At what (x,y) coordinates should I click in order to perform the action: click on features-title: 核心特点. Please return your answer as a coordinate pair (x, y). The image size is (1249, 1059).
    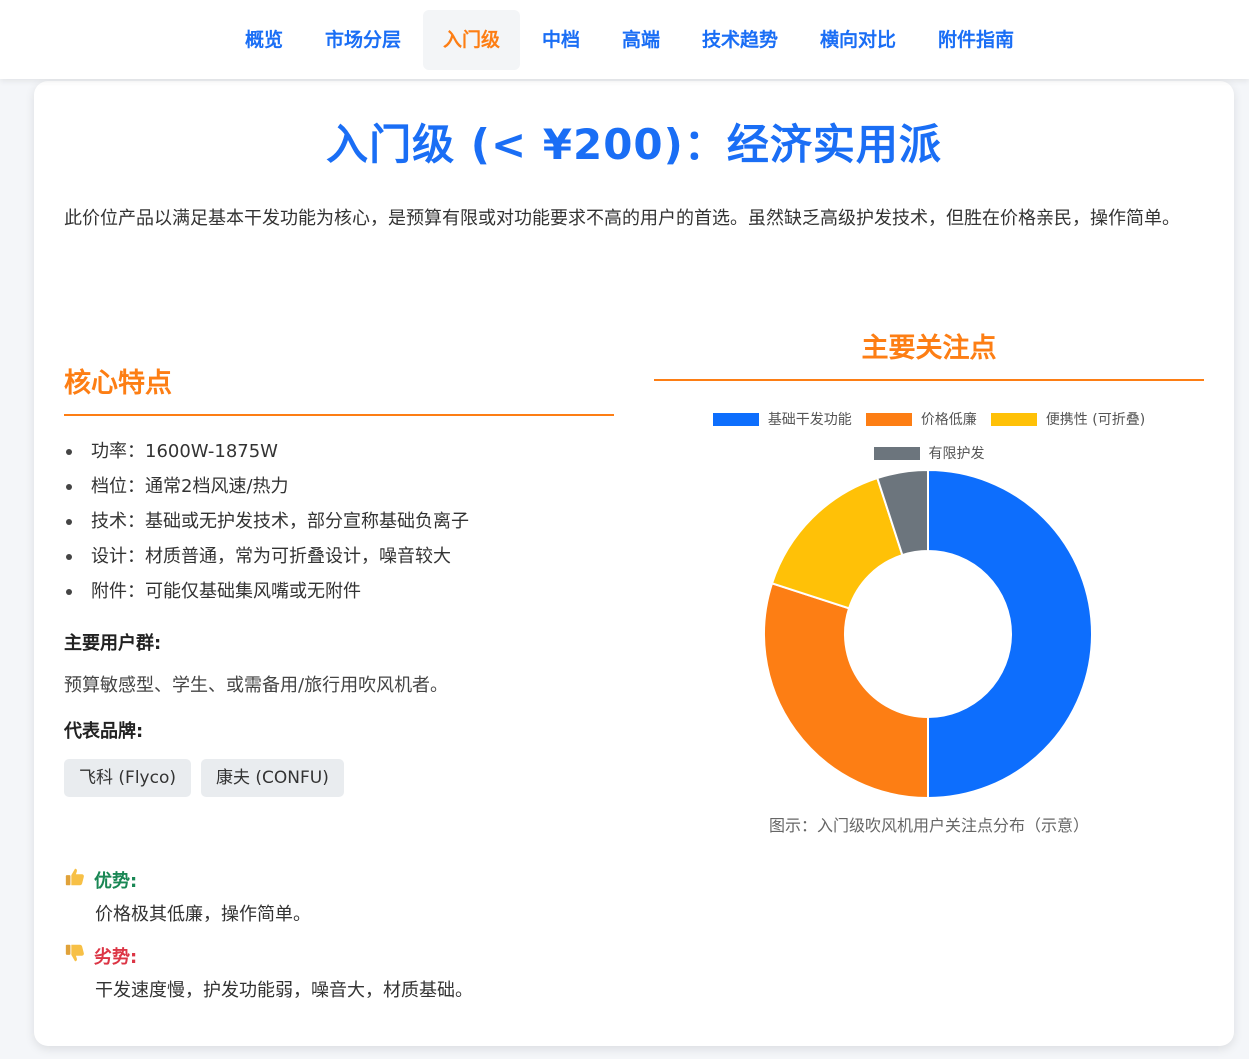
    Looking at the image, I should click on (339, 388).